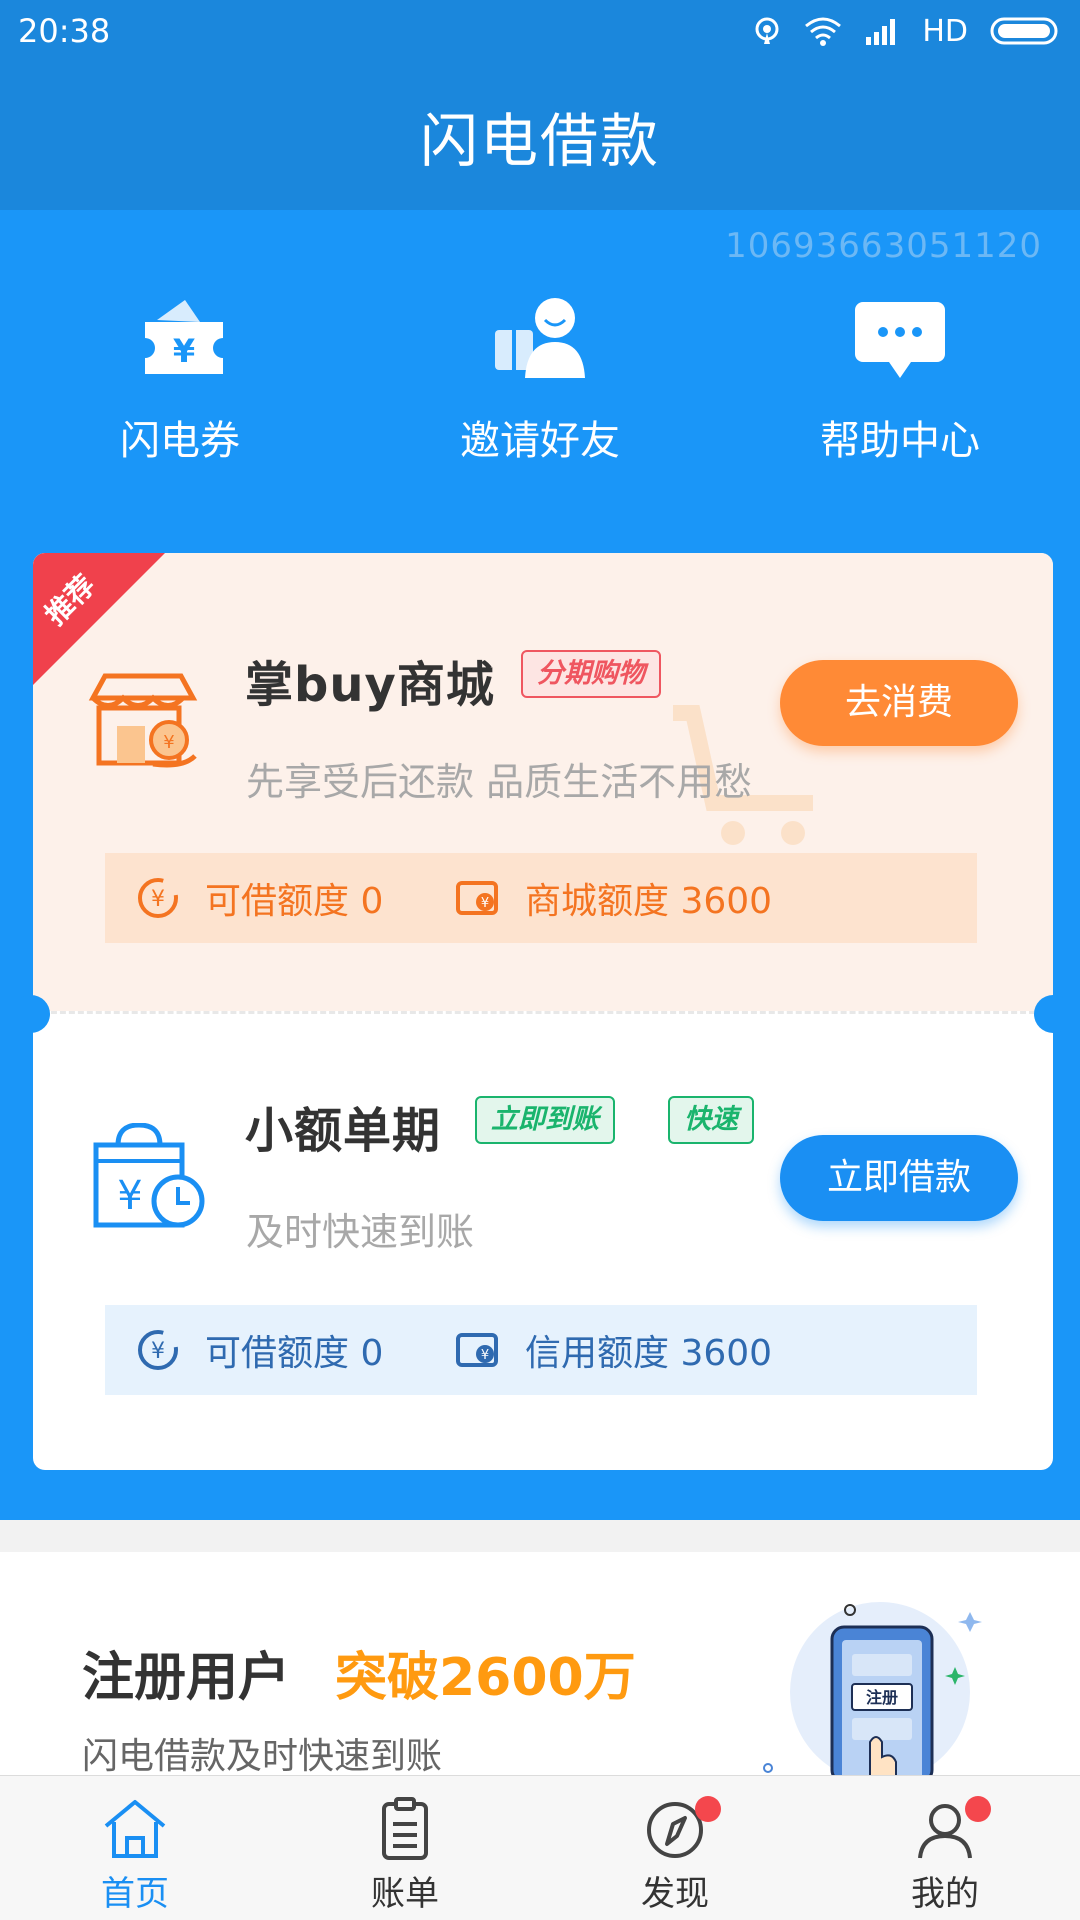  What do you see at coordinates (649, 901) in the screenshot?
I see `mall-credit-label: 商城额度 3600` at bounding box center [649, 901].